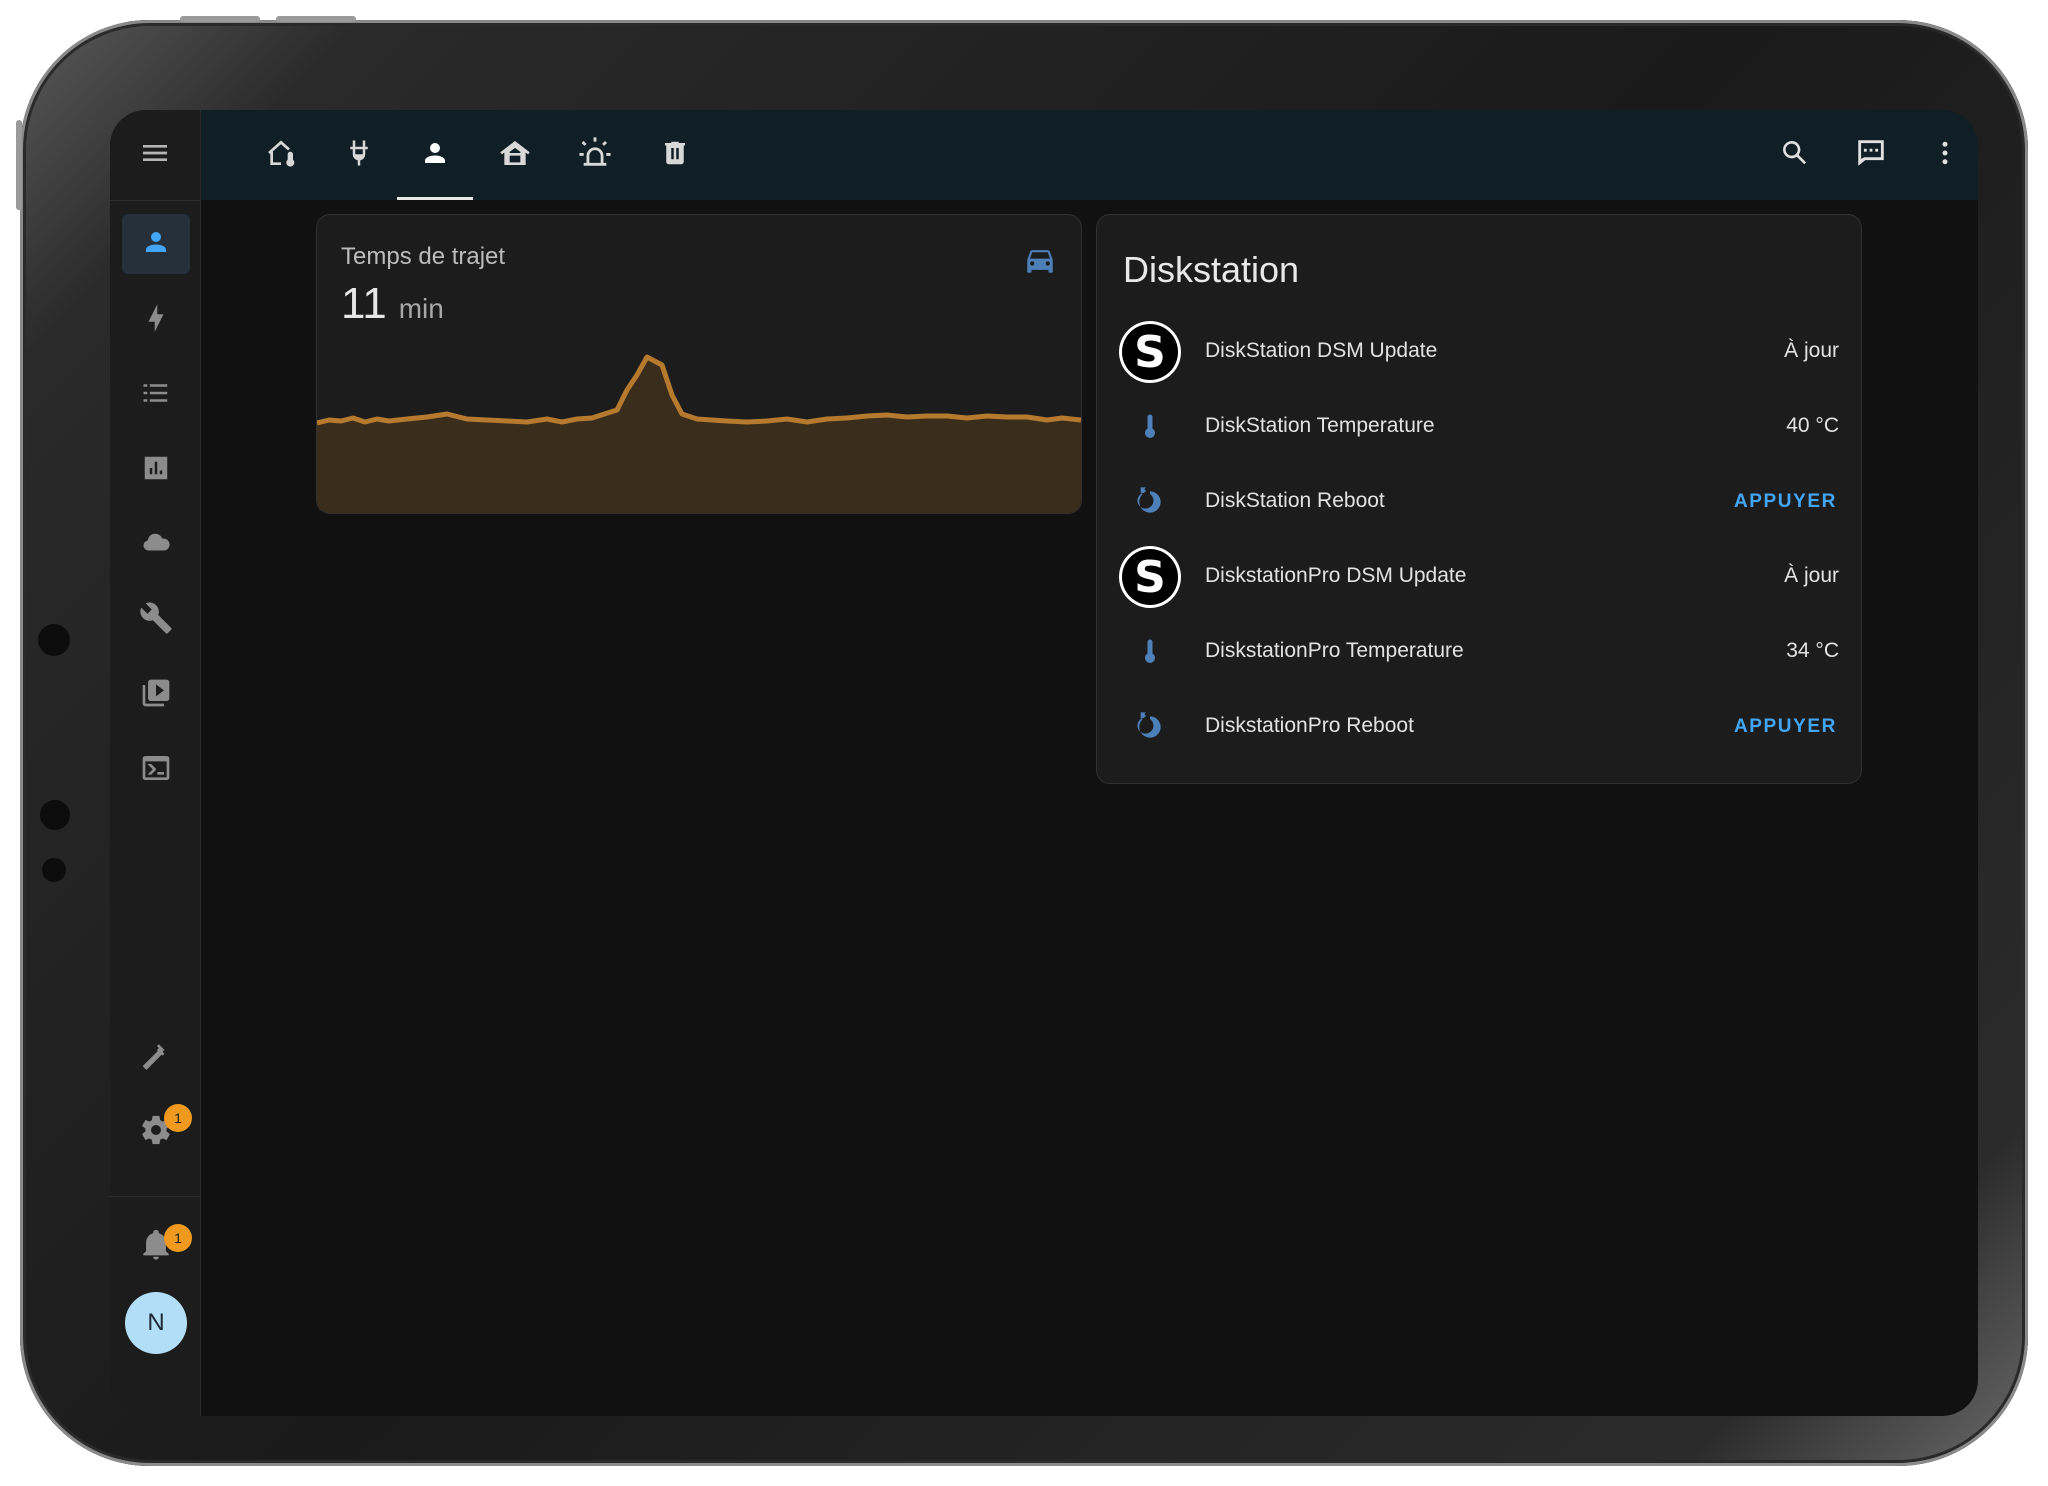  I want to click on sensor-value: 11, so click(364, 303).